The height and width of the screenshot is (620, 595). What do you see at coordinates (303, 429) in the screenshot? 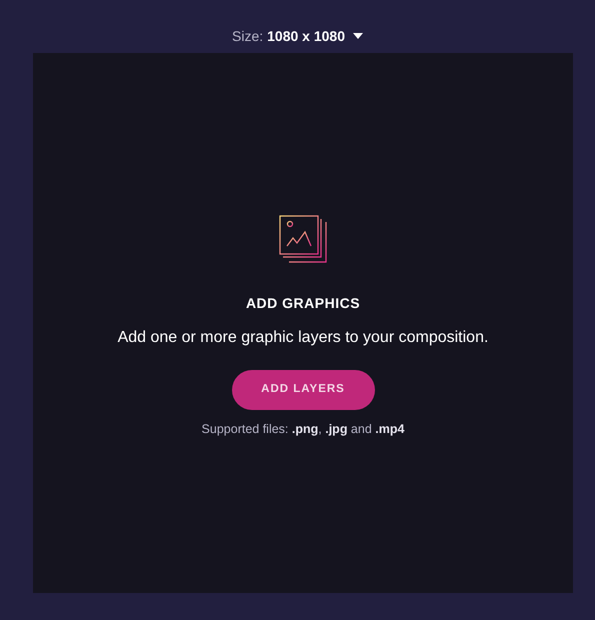
I see `supported-files-note: Supported files: .png, .jpg and .mp4` at bounding box center [303, 429].